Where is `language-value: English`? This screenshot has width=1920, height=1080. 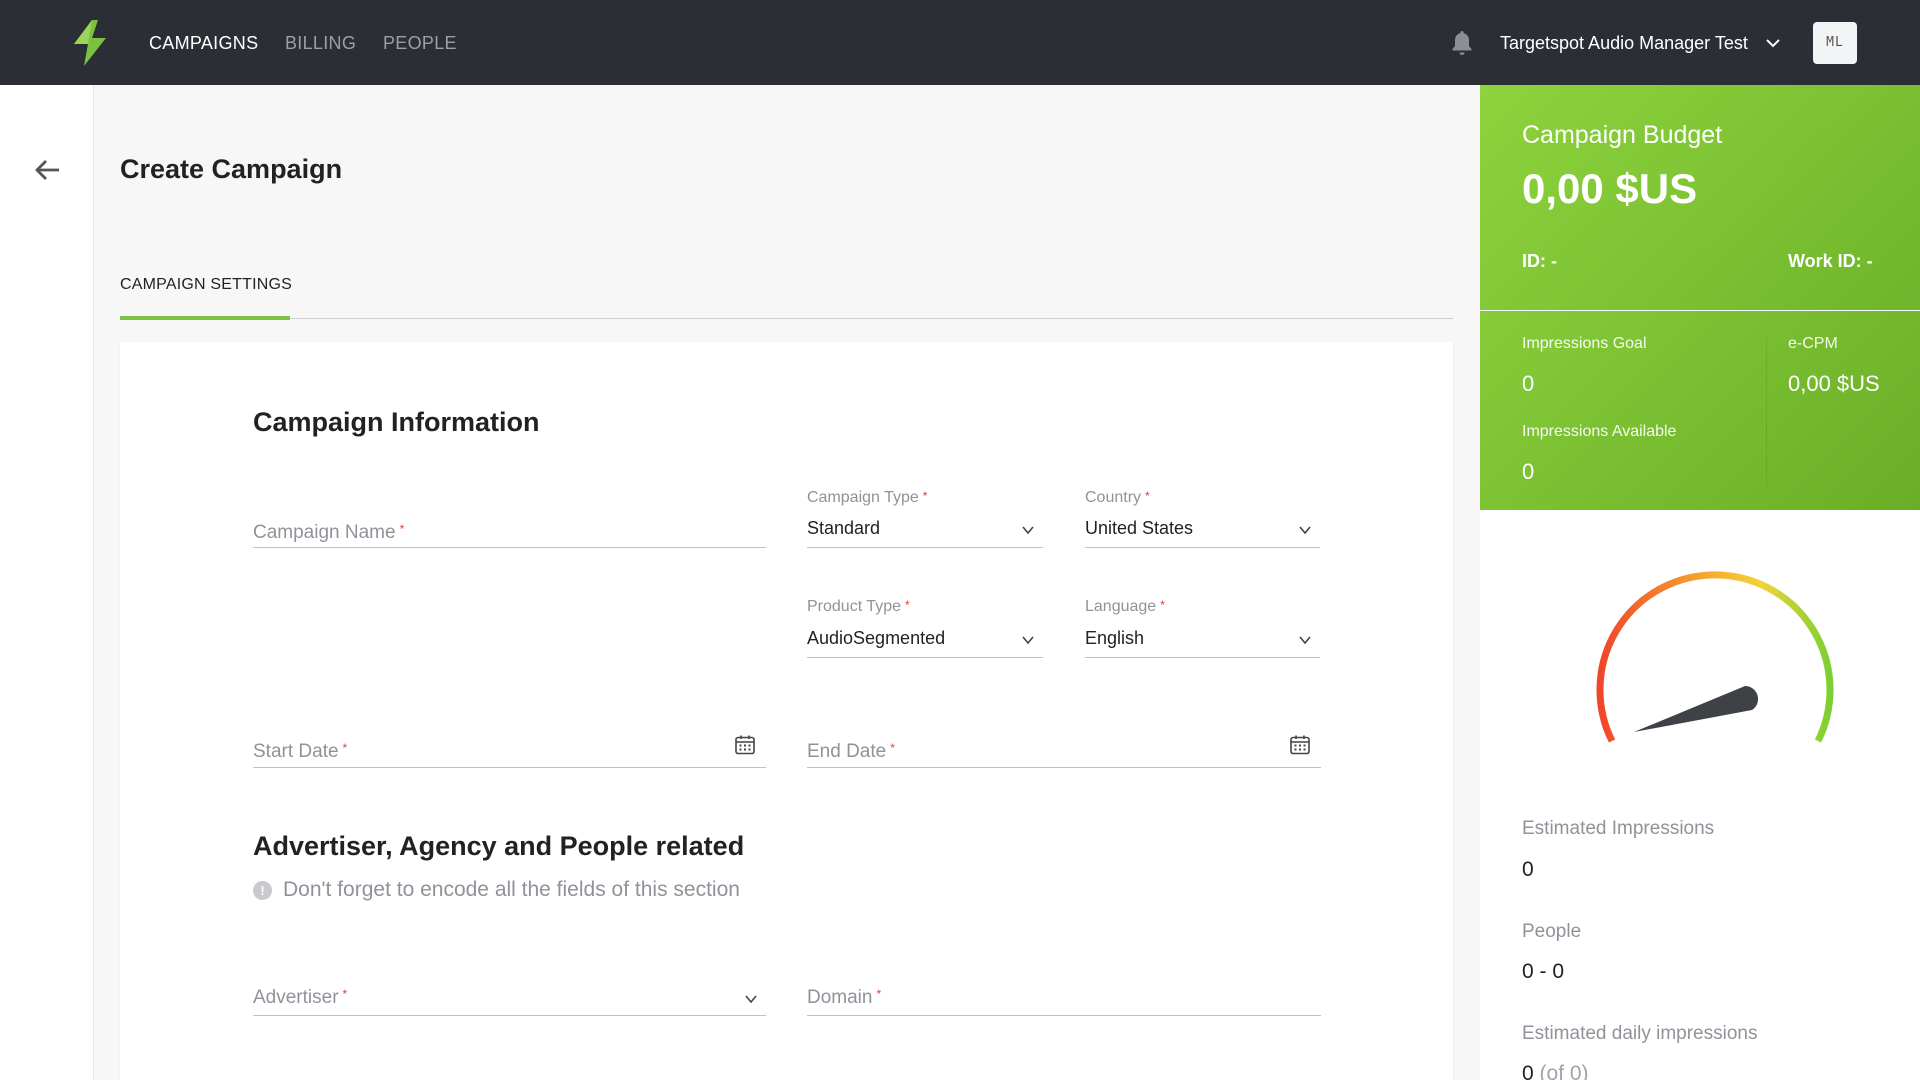
language-value: English is located at coordinates (1115, 638).